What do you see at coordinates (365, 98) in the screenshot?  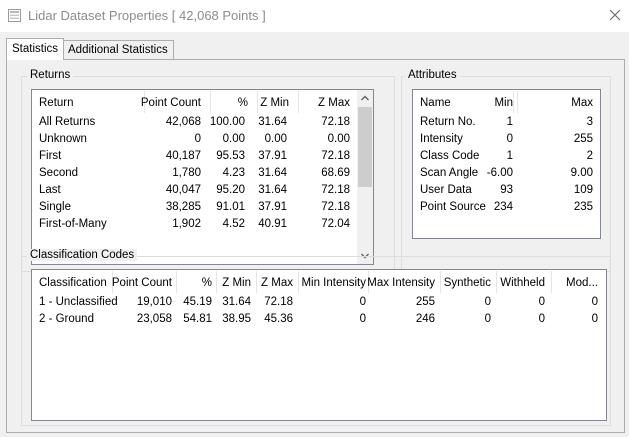 I see `scroll-up-arrow-icon` at bounding box center [365, 98].